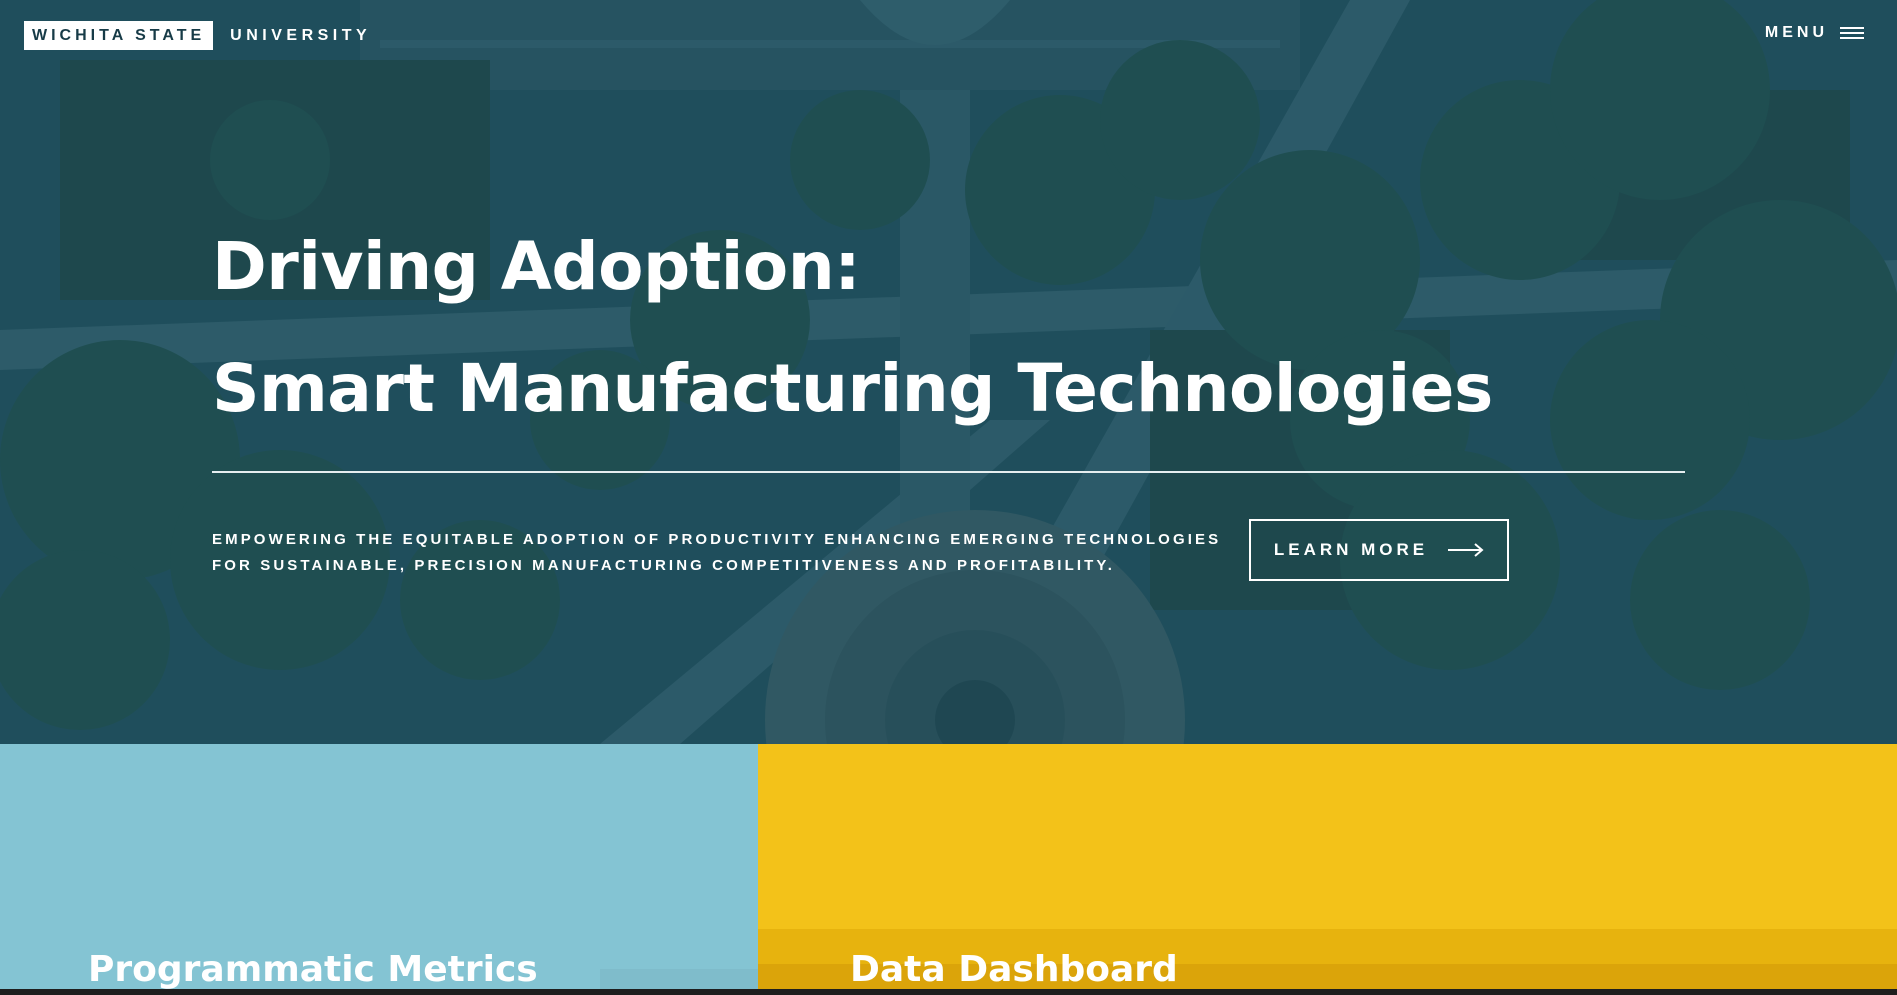 The height and width of the screenshot is (995, 1897). Describe the element at coordinates (379, 869) in the screenshot. I see `programmatic-metrics-panel: Programmatic Metrics` at that location.